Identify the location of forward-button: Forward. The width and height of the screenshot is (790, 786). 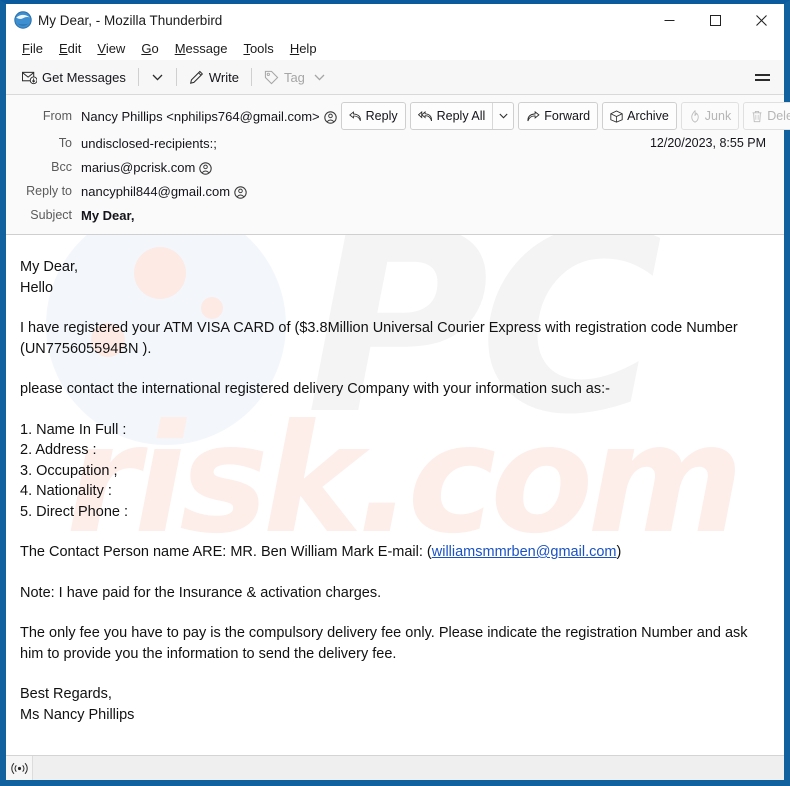
(558, 116).